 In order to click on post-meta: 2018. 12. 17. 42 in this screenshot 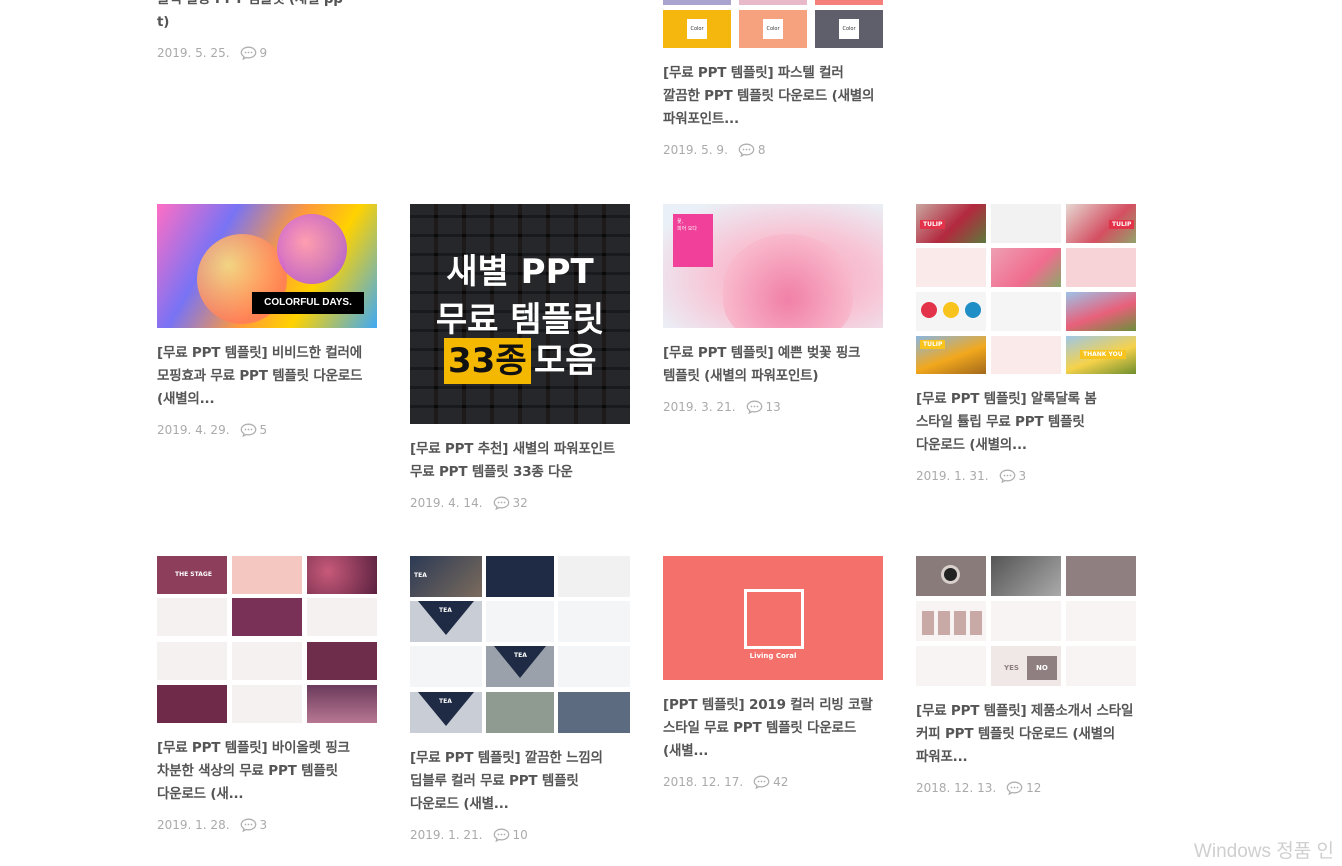, I will do `click(773, 782)`.